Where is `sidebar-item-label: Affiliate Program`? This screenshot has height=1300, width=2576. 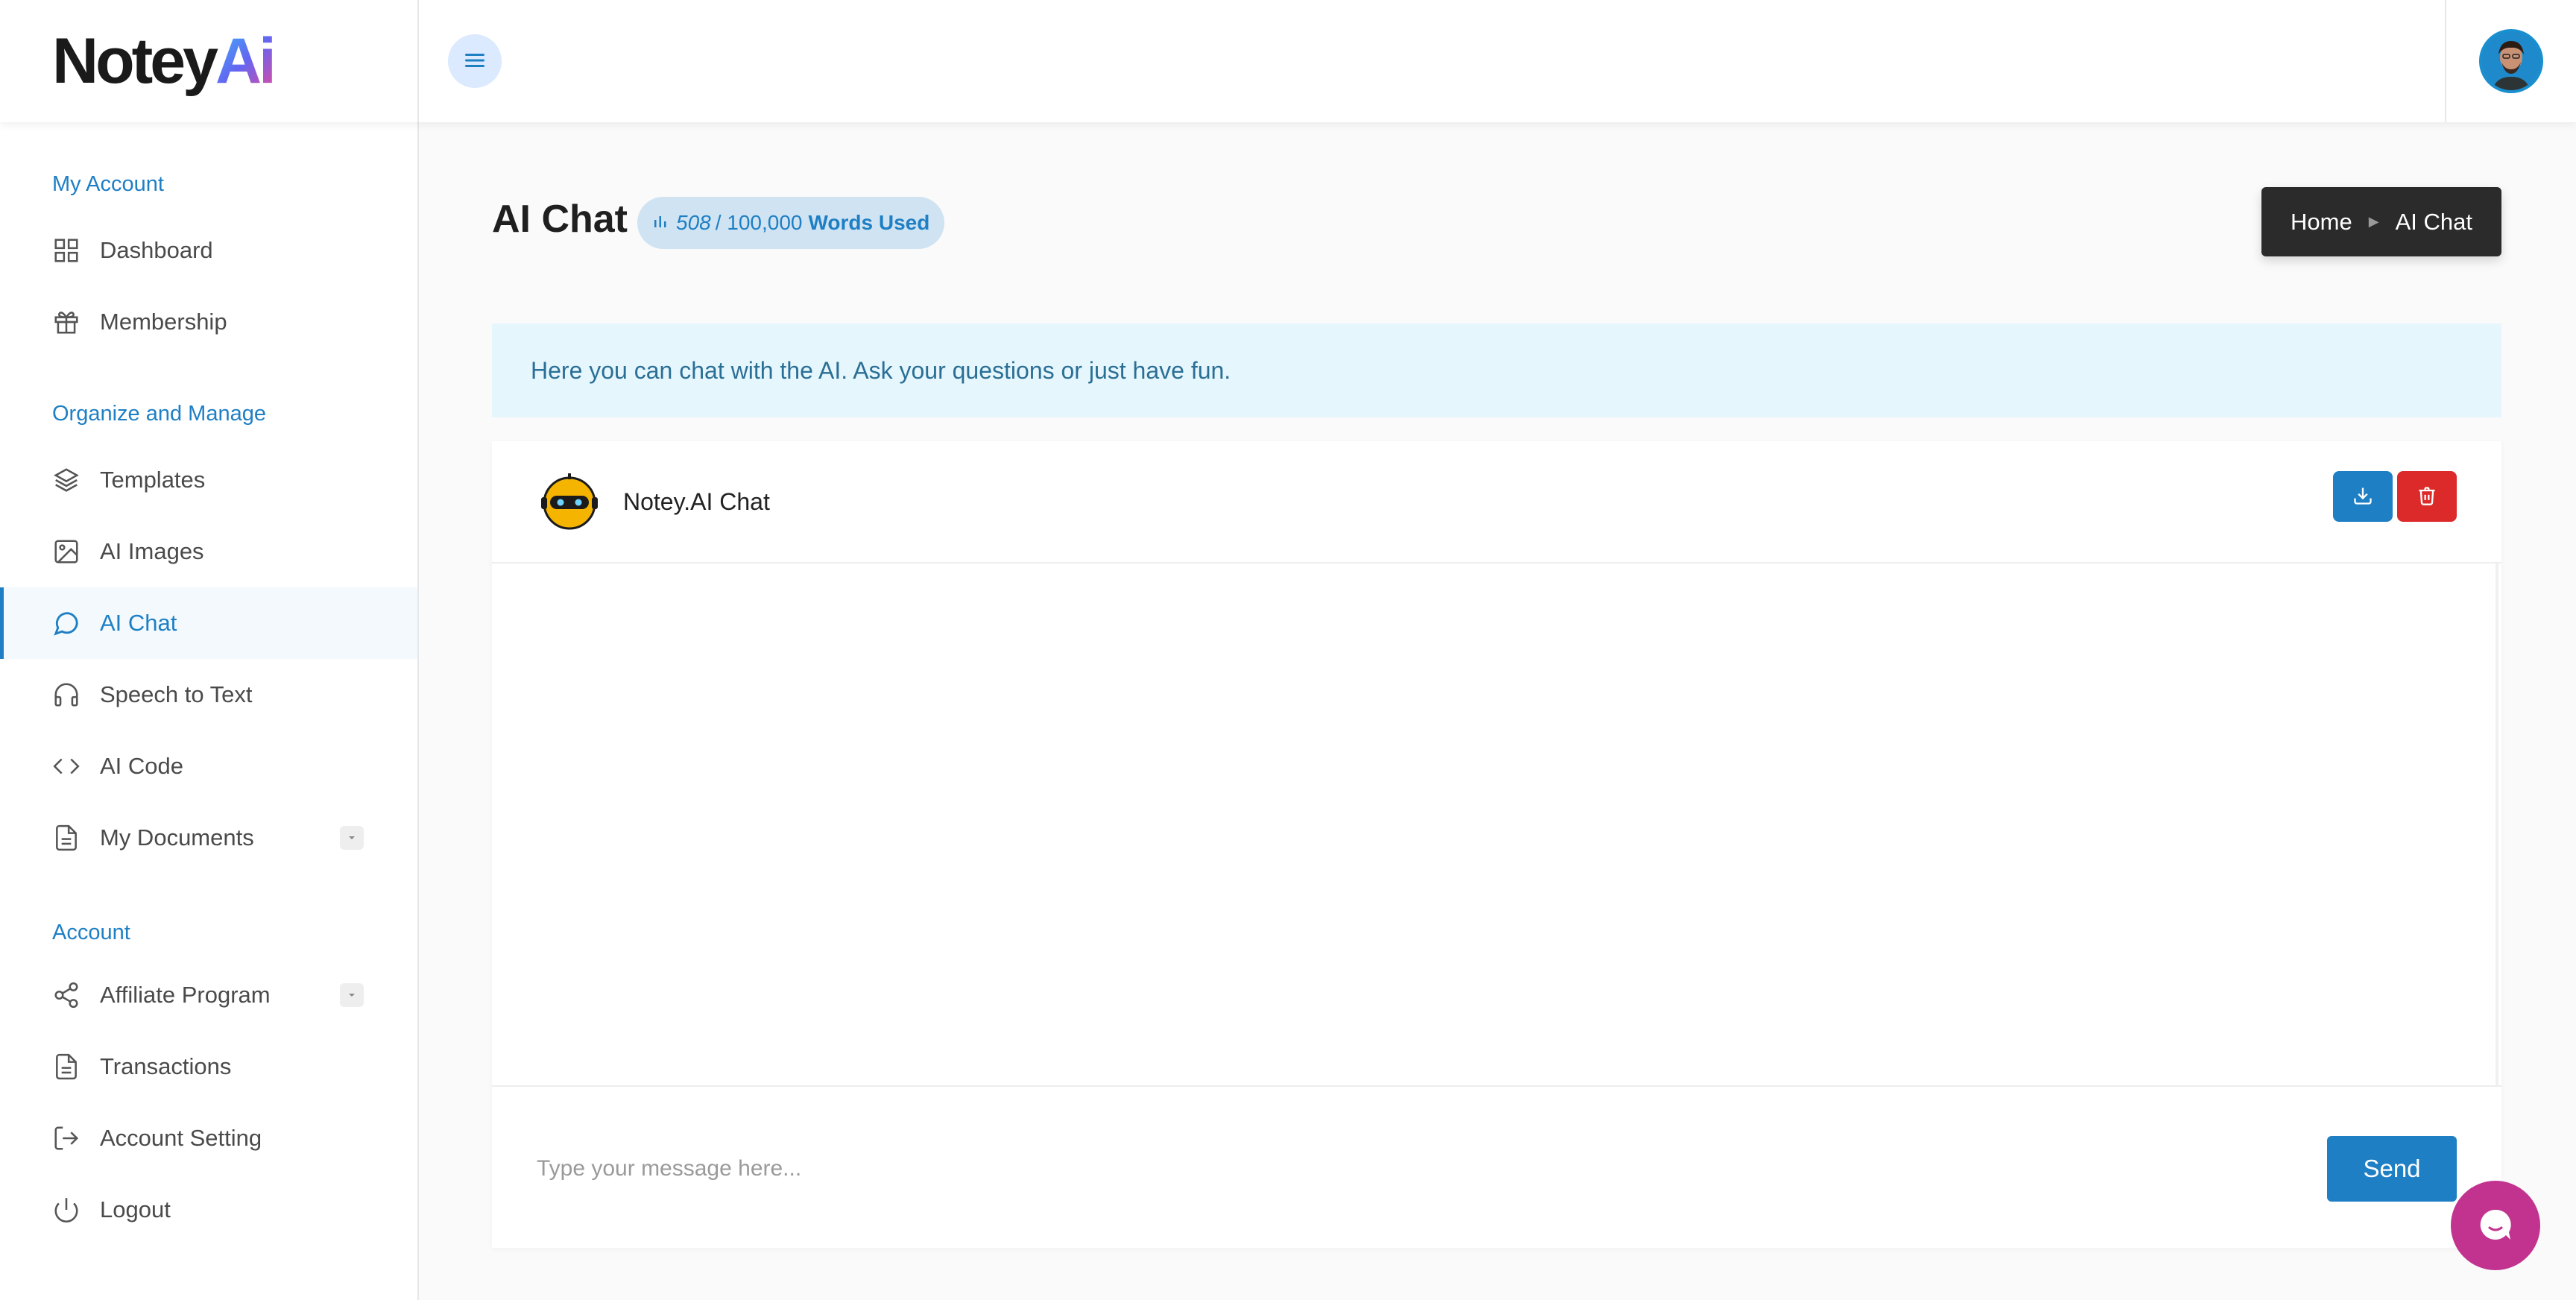 sidebar-item-label: Affiliate Program is located at coordinates (185, 995).